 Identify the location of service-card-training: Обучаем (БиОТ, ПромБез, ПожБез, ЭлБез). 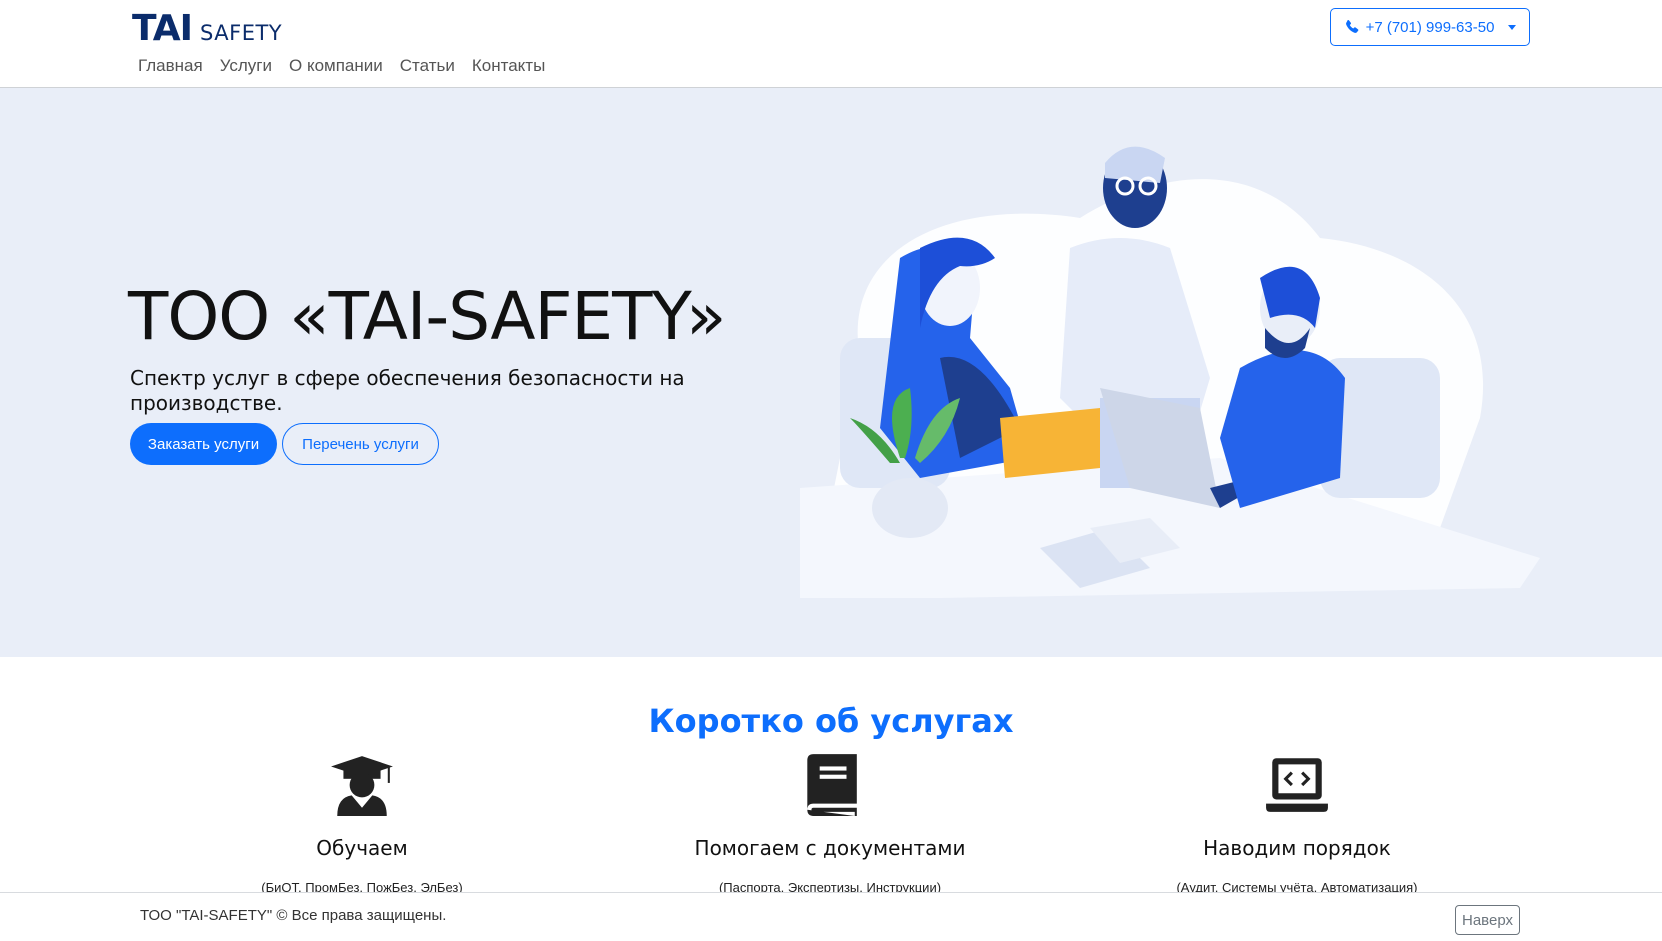
(362, 823).